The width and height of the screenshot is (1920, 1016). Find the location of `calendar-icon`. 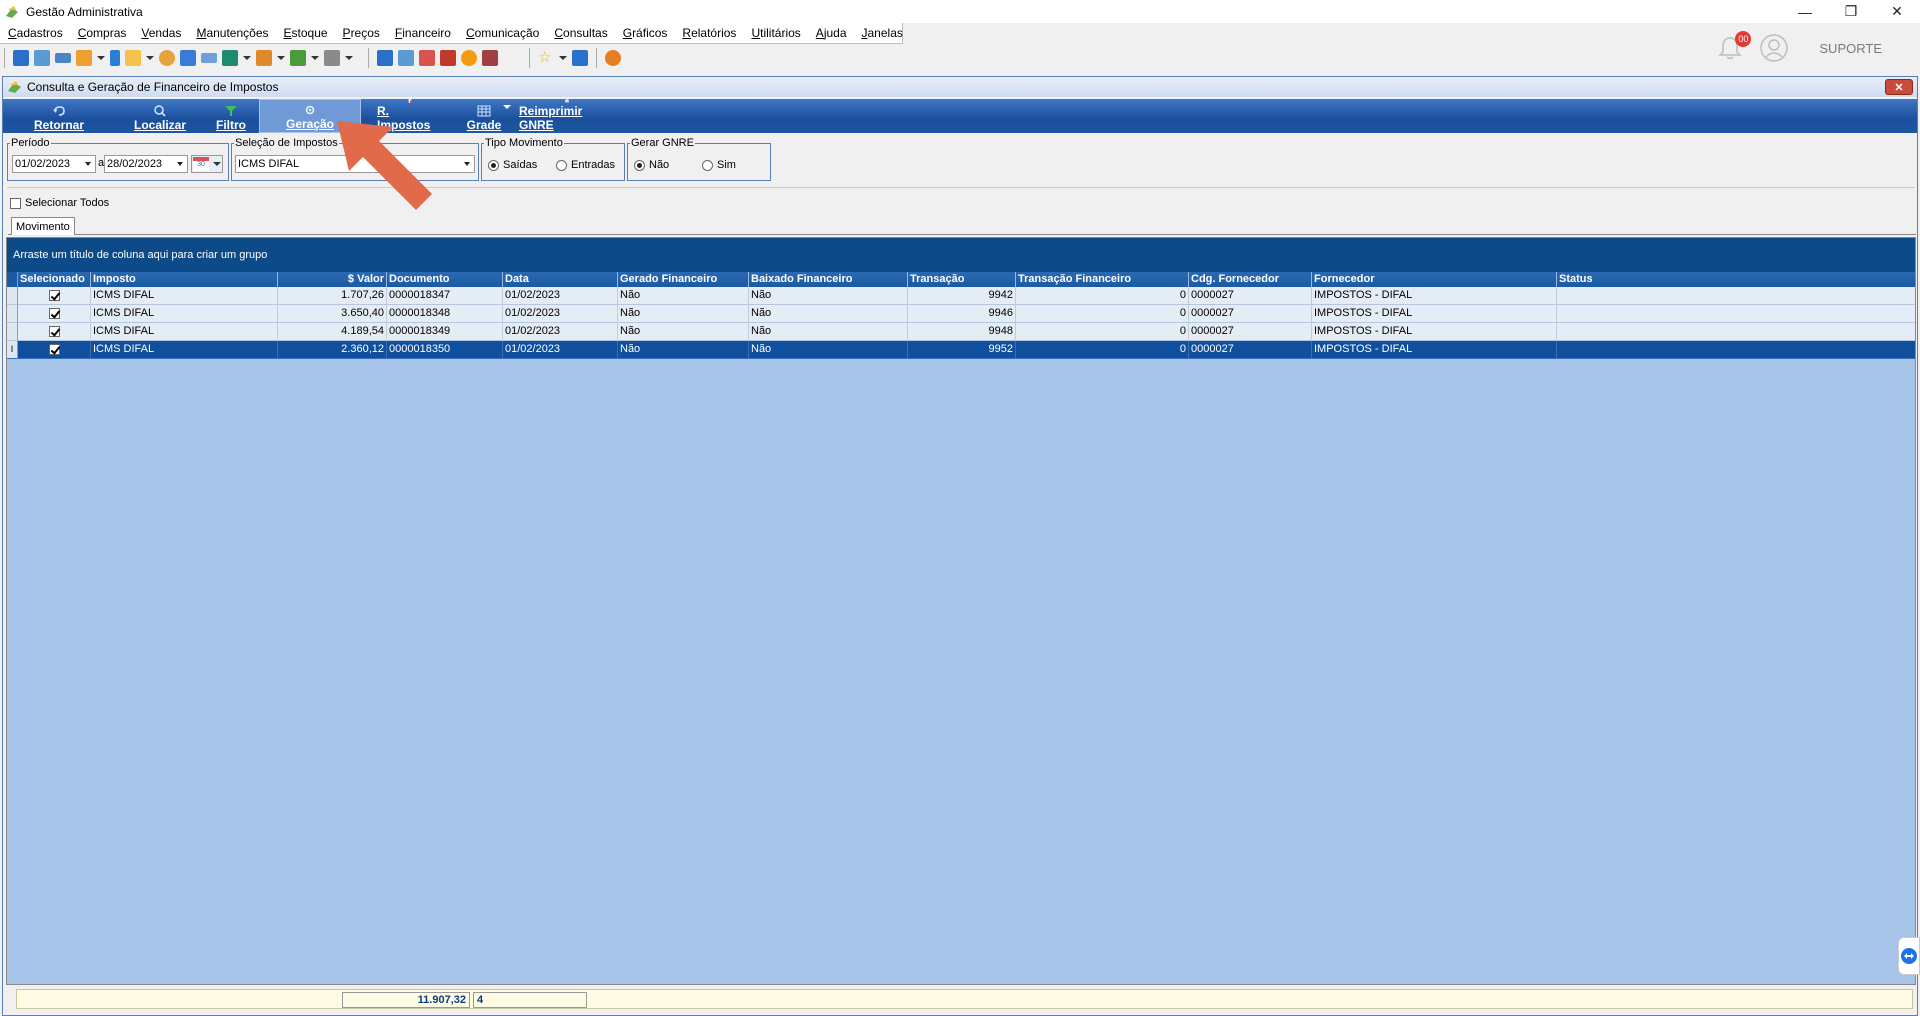

calendar-icon is located at coordinates (427, 58).